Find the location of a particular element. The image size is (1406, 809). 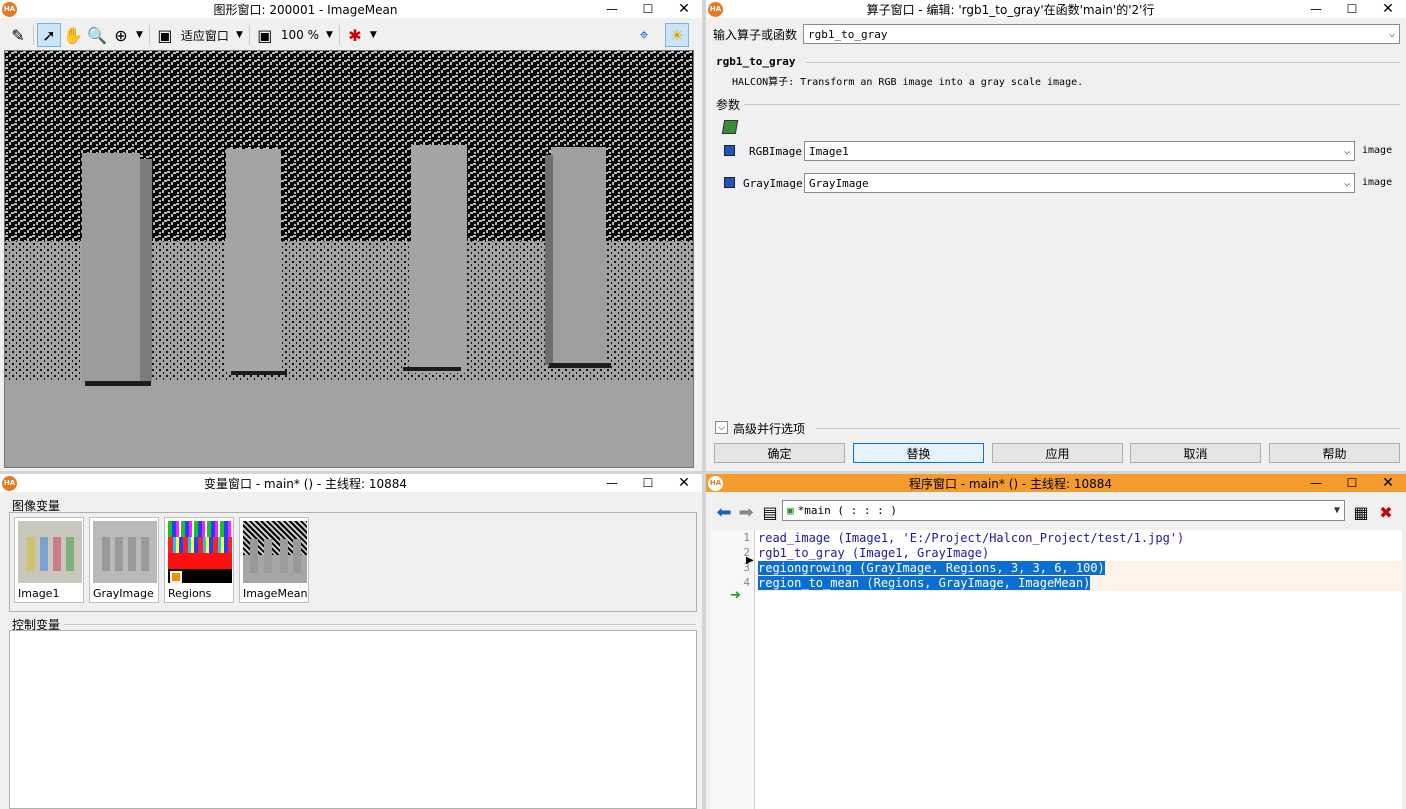

operator-input-value: rgb1_to_gray is located at coordinates (848, 34).